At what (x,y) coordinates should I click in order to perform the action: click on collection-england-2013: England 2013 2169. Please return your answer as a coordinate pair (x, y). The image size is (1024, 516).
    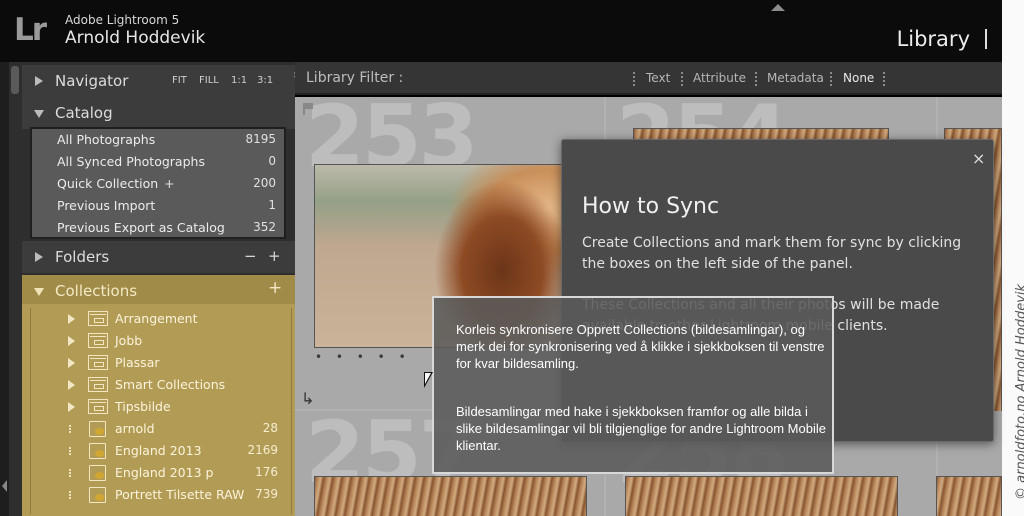
    Looking at the image, I should click on (162, 451).